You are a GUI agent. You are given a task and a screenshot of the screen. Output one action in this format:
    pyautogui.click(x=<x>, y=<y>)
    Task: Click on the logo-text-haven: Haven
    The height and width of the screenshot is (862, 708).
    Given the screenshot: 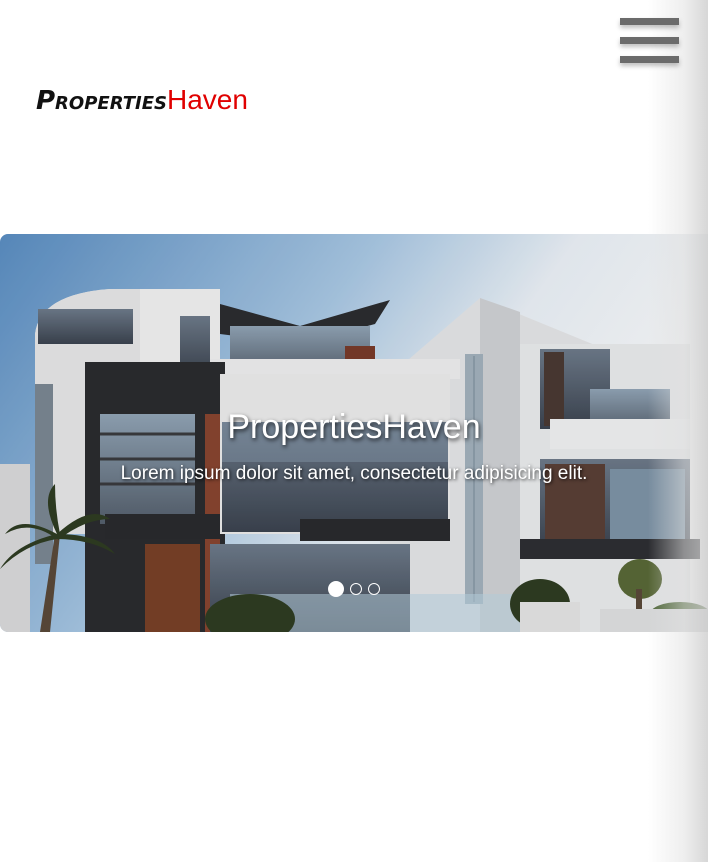 What is the action you would take?
    pyautogui.click(x=207, y=99)
    